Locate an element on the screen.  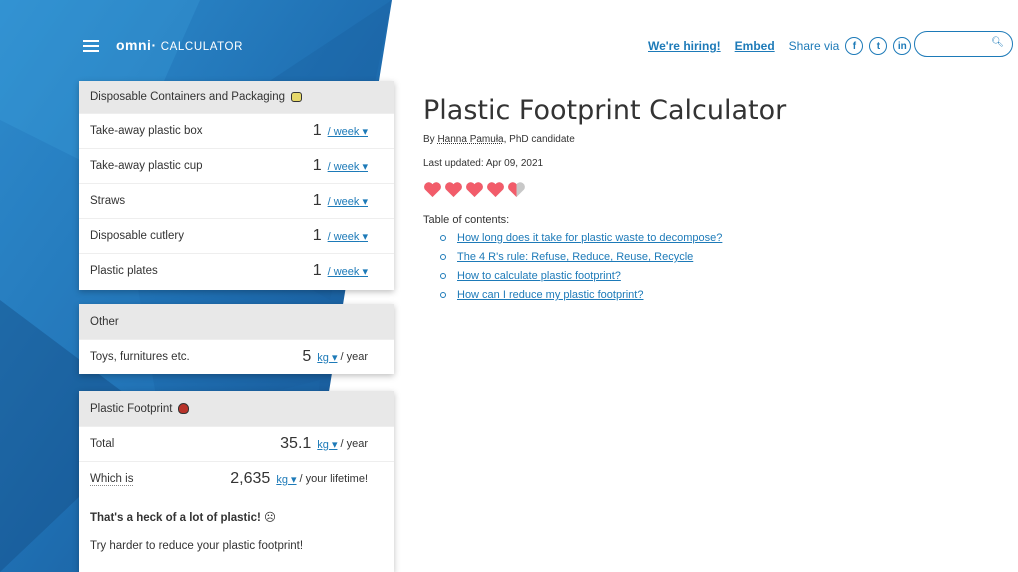
embed-link: Embed is located at coordinates (755, 46).